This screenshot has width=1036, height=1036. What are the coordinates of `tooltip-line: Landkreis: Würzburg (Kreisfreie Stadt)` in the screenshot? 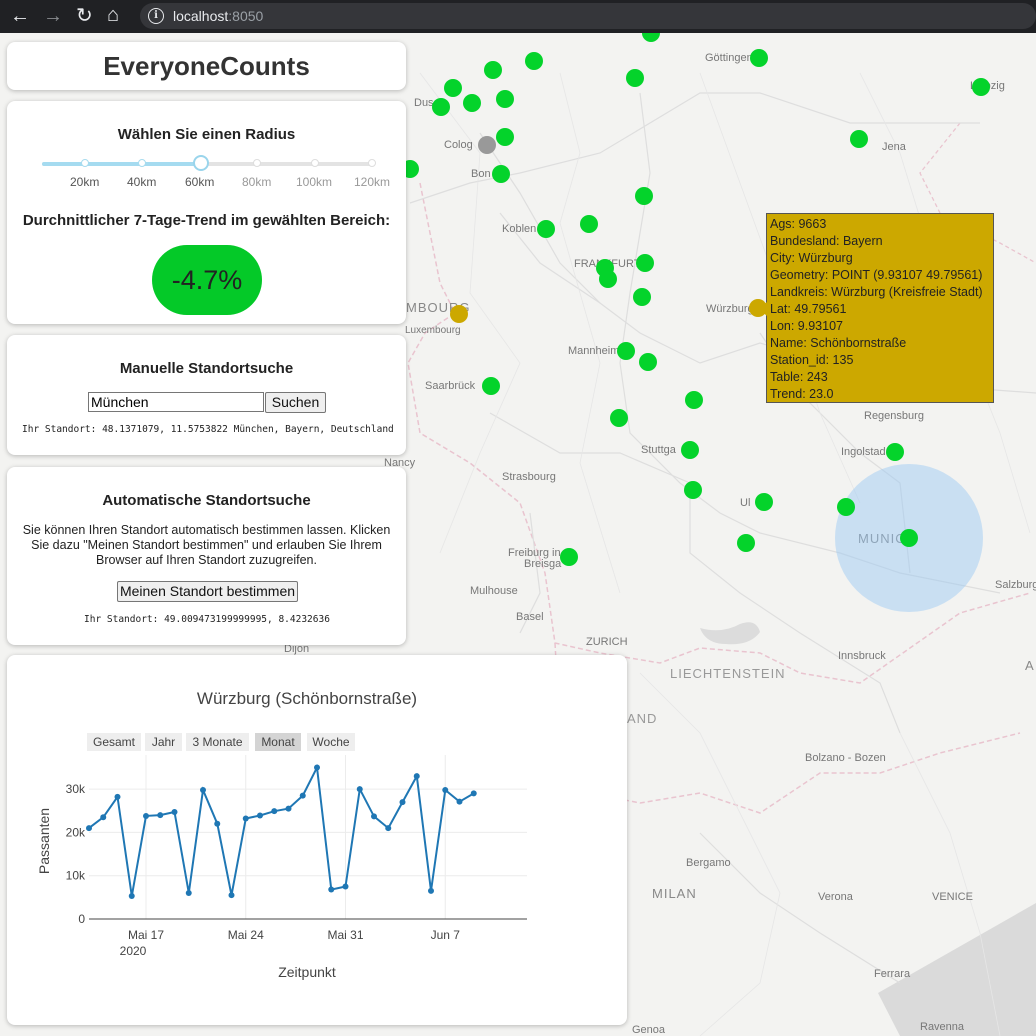 It's located at (876, 292).